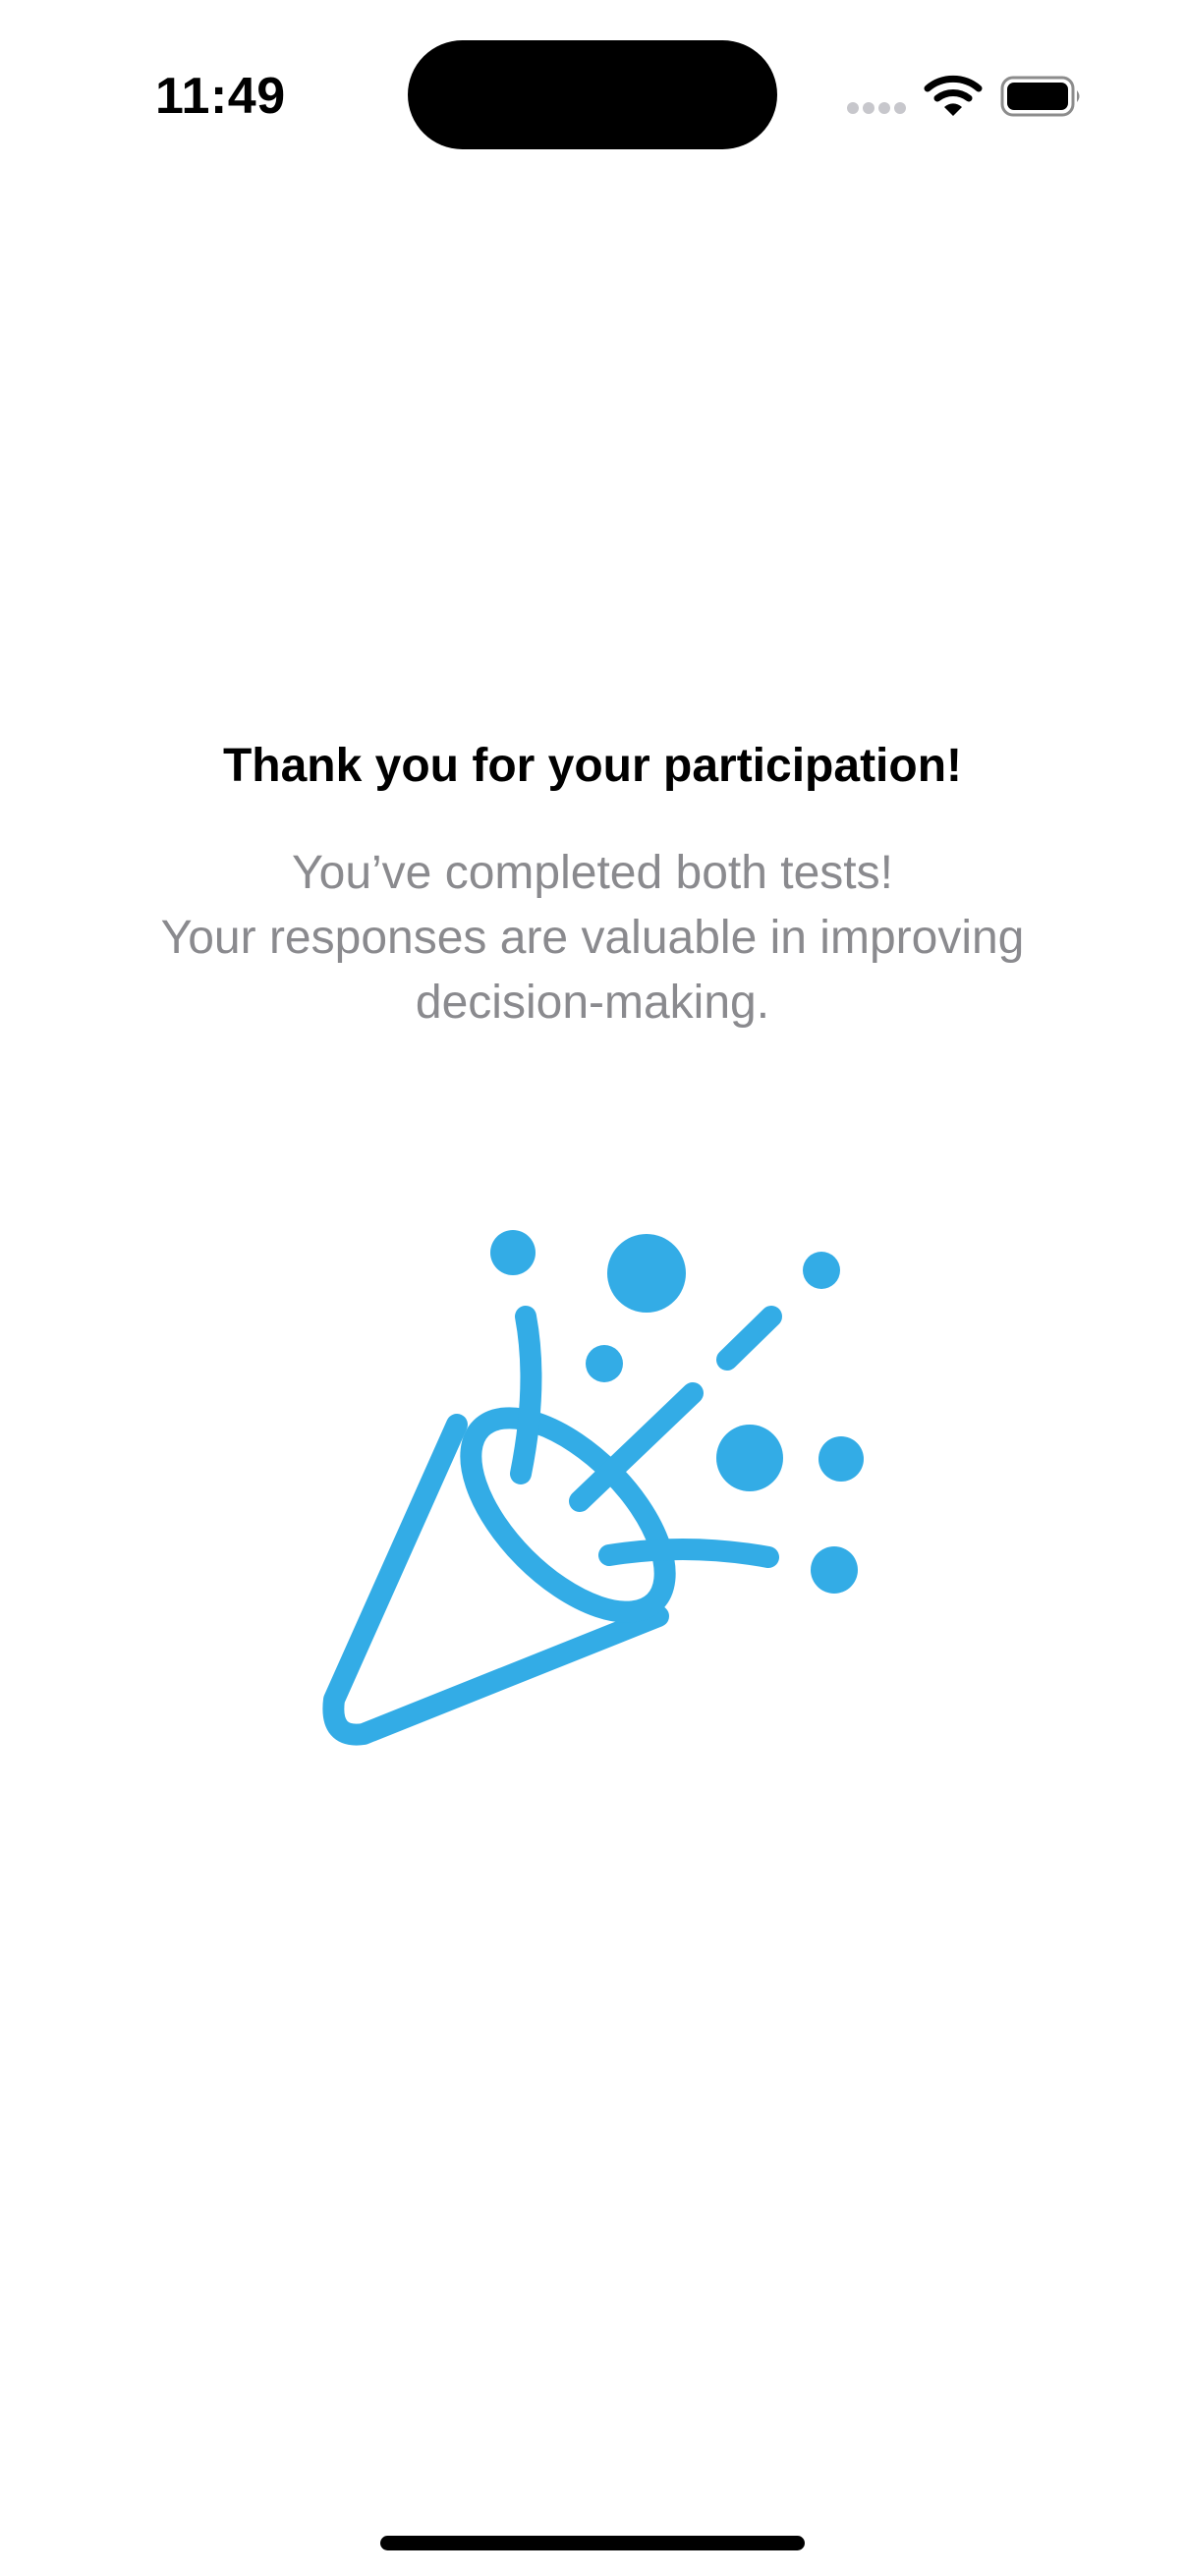 The width and height of the screenshot is (1185, 2576). Describe the element at coordinates (878, 109) in the screenshot. I see `cellular-dots-icon` at that location.